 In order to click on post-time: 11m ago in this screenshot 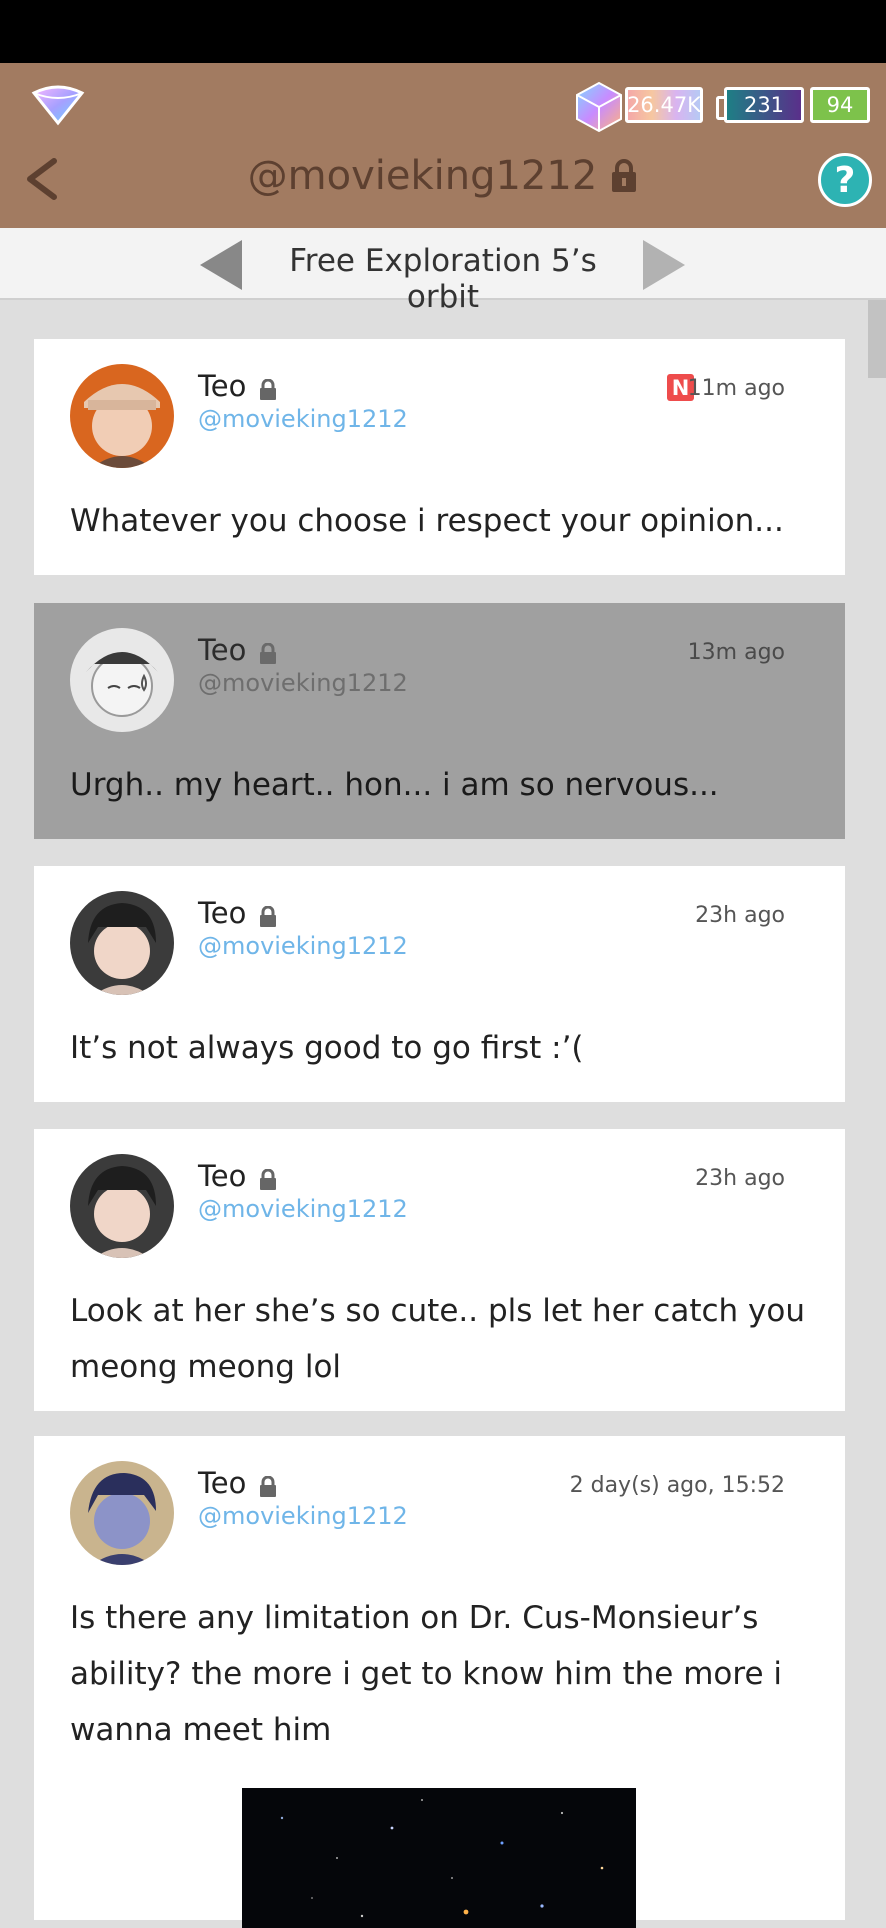, I will do `click(736, 388)`.